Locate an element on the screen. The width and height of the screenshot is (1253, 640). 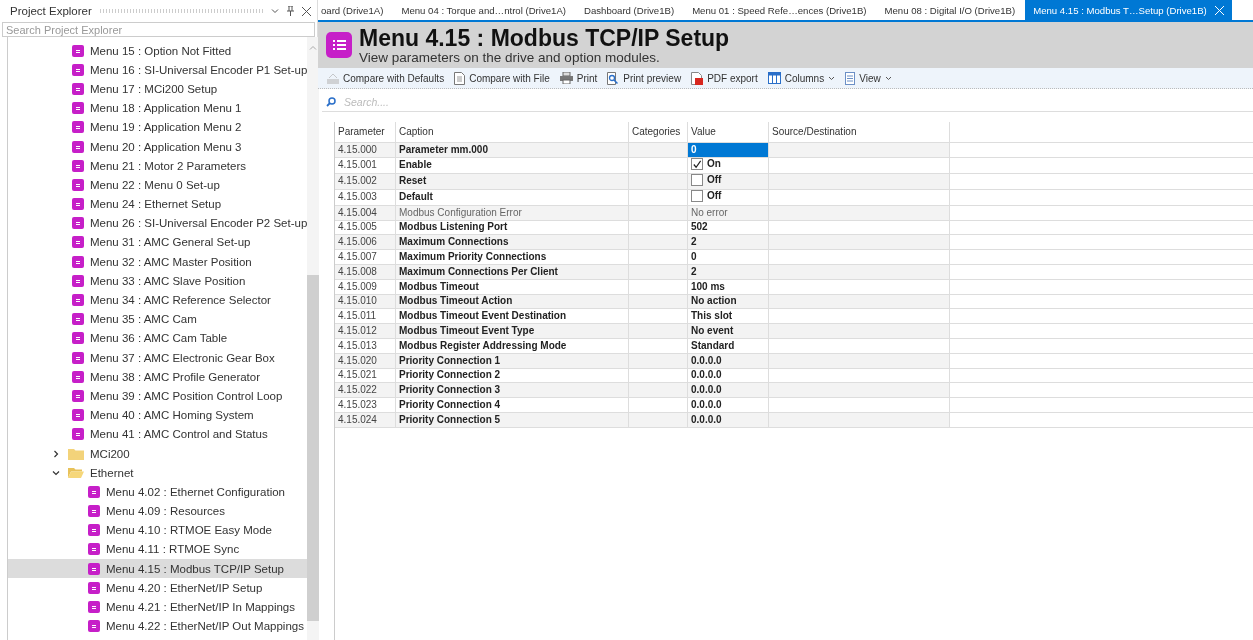
table-cell: 4.15.009 is located at coordinates (365, 287).